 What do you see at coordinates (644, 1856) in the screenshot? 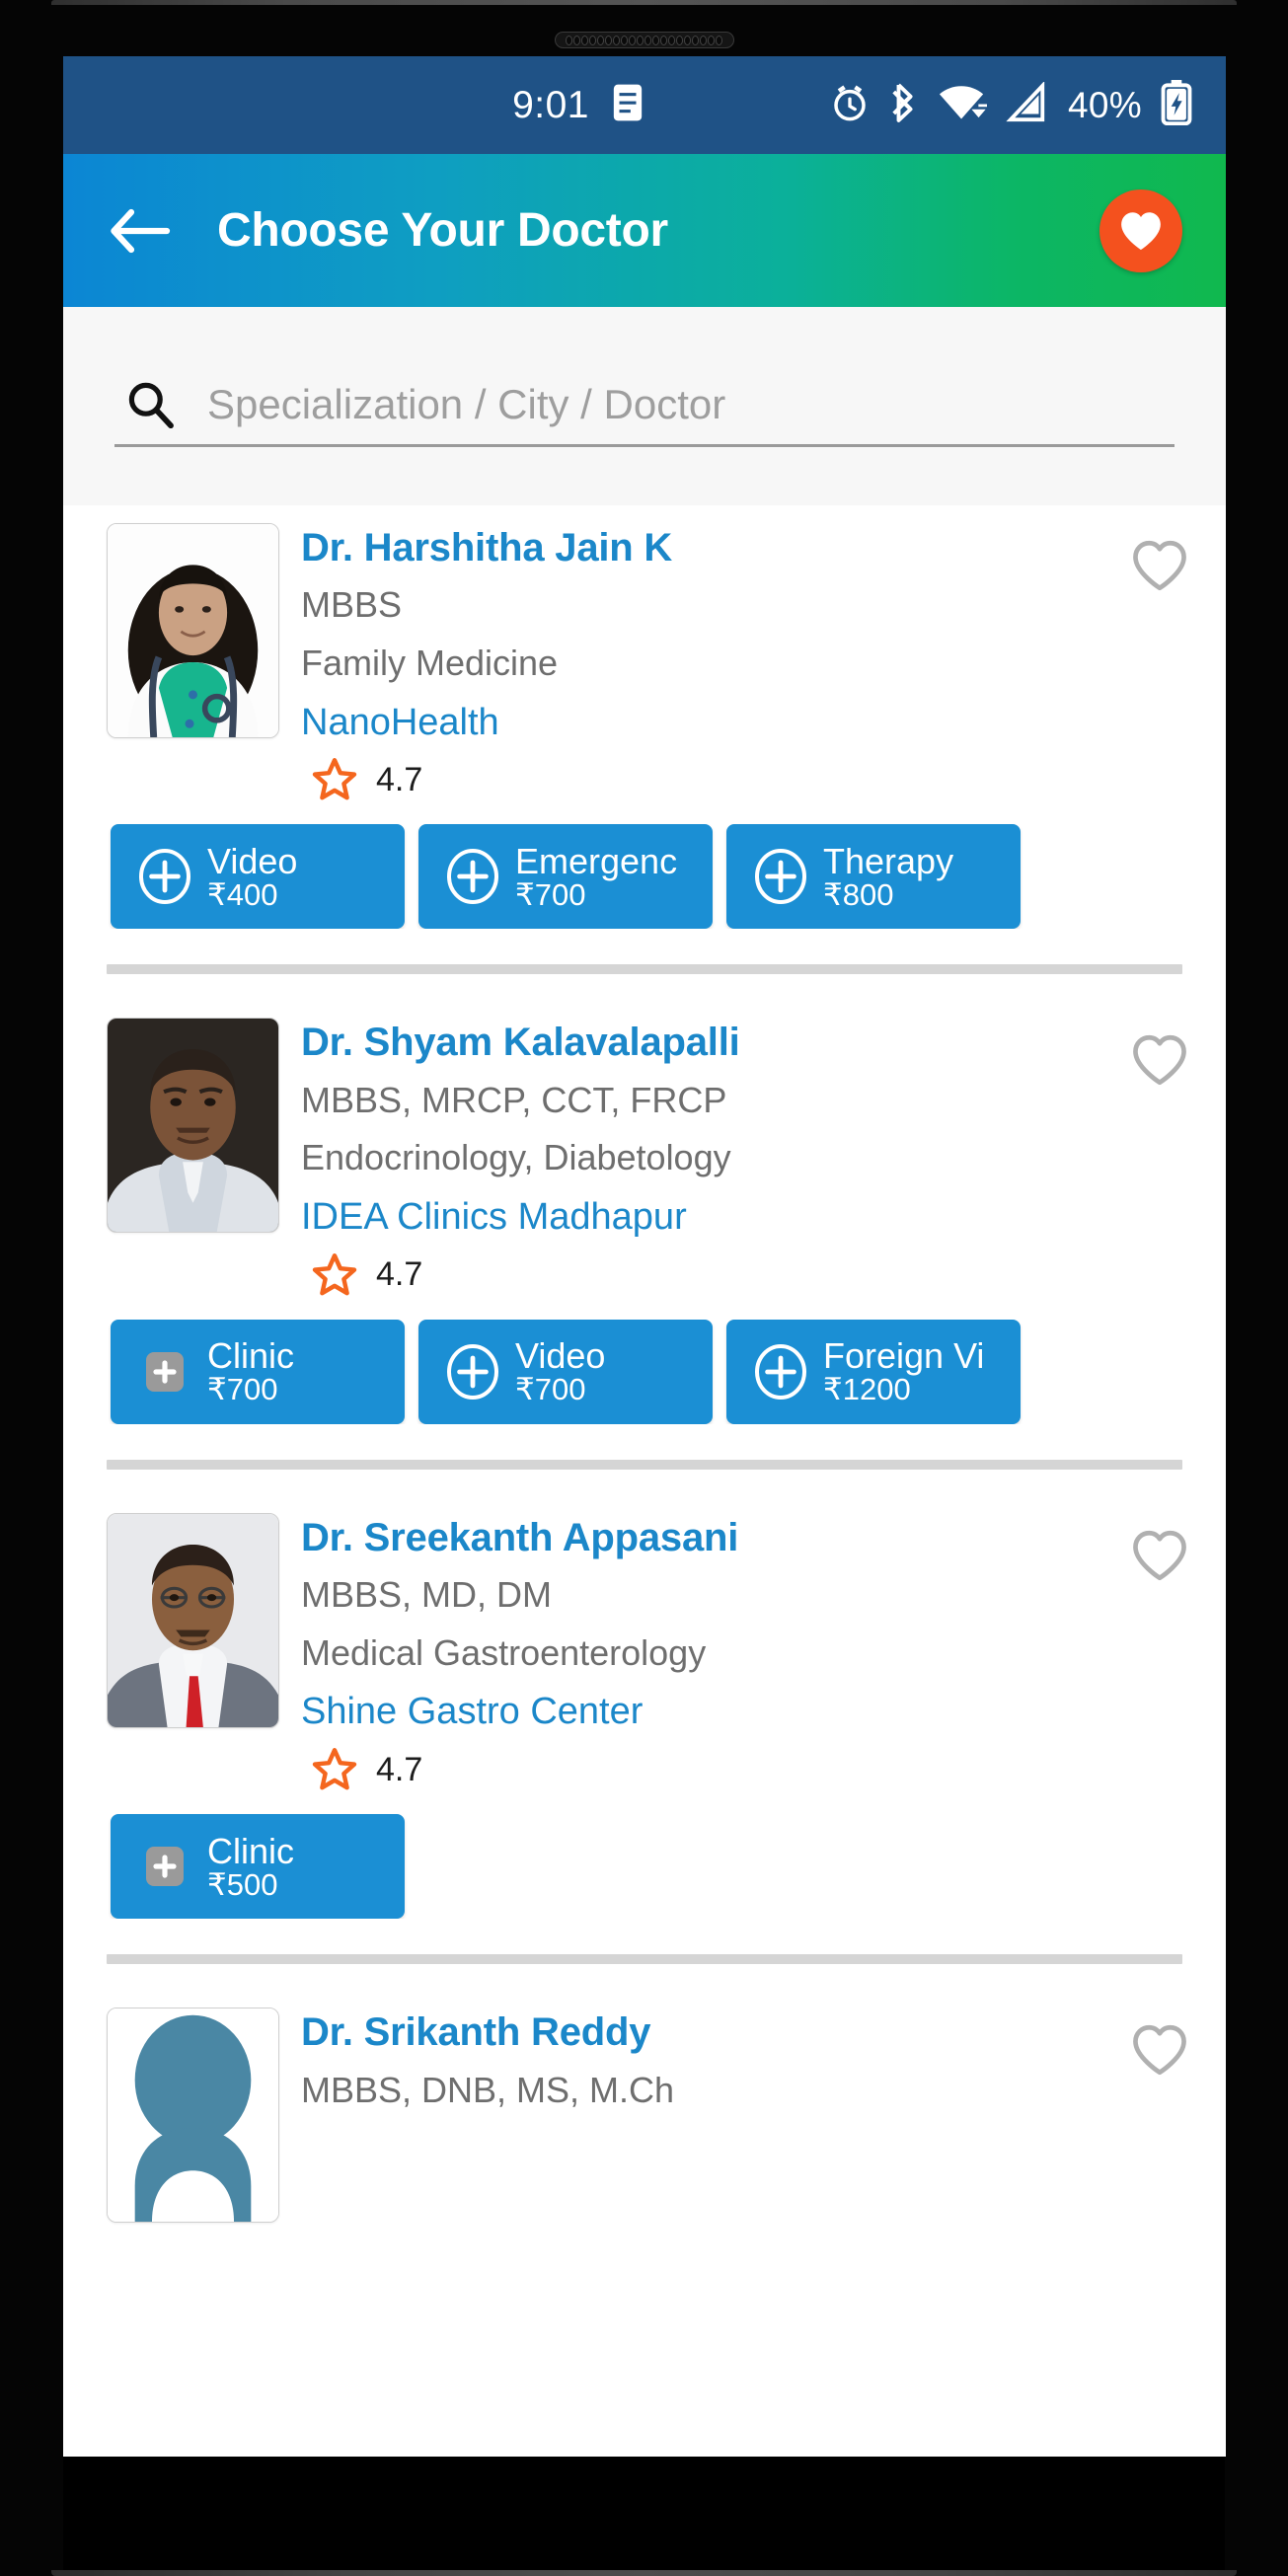
I see `doctor-actions: Clinic ₹500` at bounding box center [644, 1856].